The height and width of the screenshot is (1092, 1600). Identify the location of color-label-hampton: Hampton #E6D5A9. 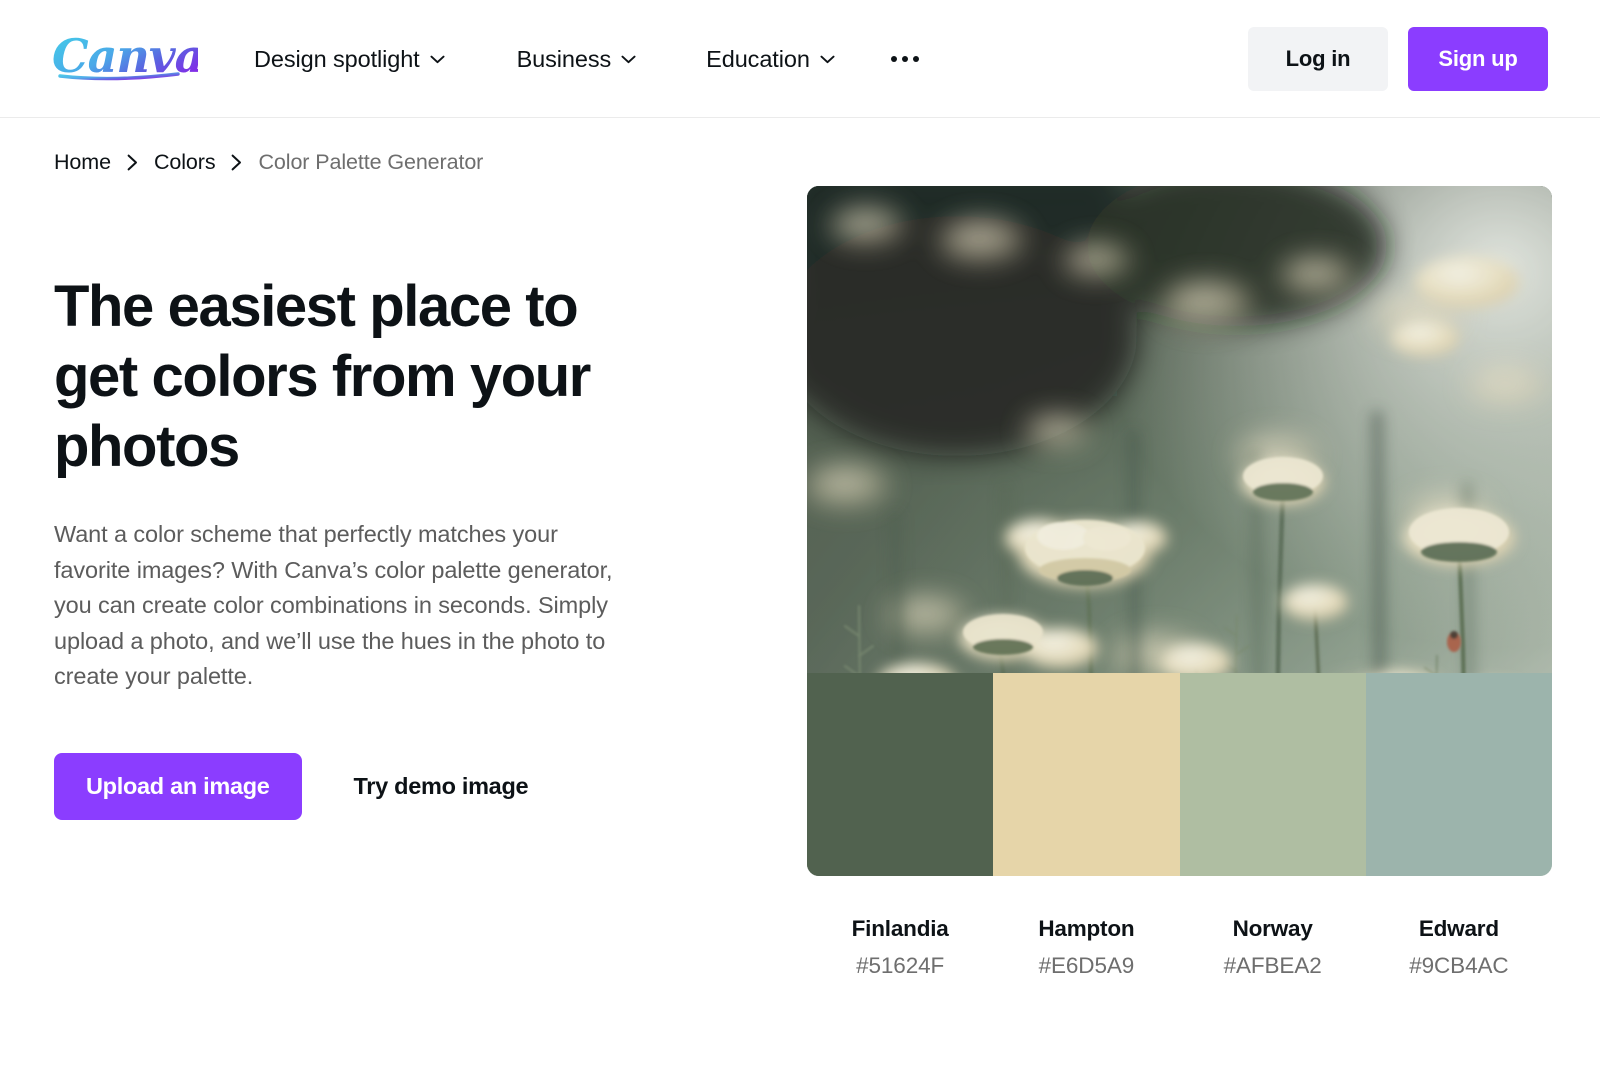
(1086, 947).